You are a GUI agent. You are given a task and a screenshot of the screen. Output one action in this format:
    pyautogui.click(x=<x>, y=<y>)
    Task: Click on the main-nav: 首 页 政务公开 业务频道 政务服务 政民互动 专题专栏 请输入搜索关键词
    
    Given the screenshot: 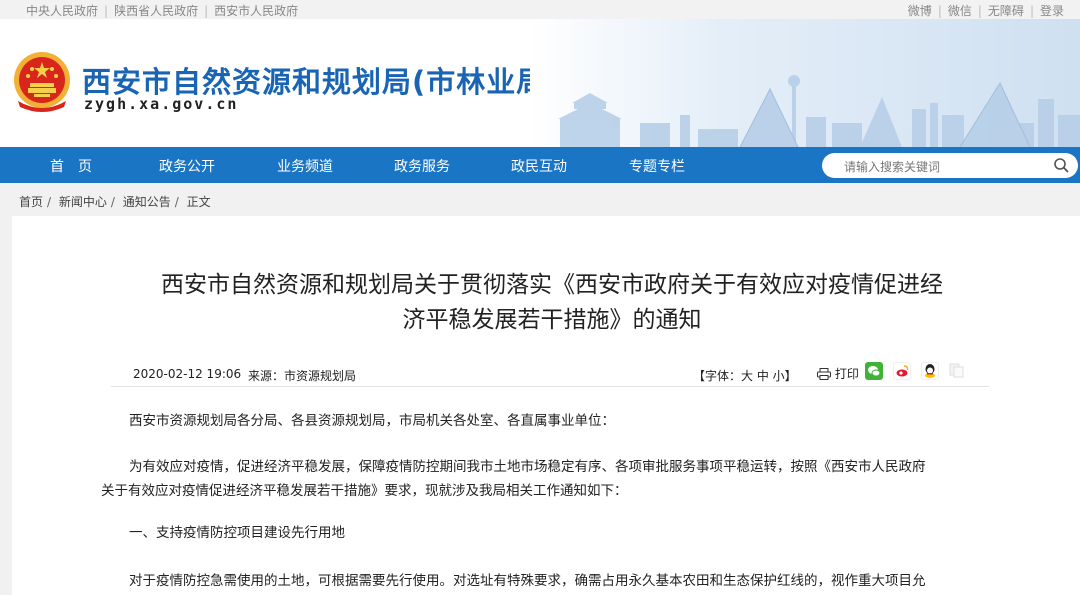 What is the action you would take?
    pyautogui.click(x=540, y=165)
    